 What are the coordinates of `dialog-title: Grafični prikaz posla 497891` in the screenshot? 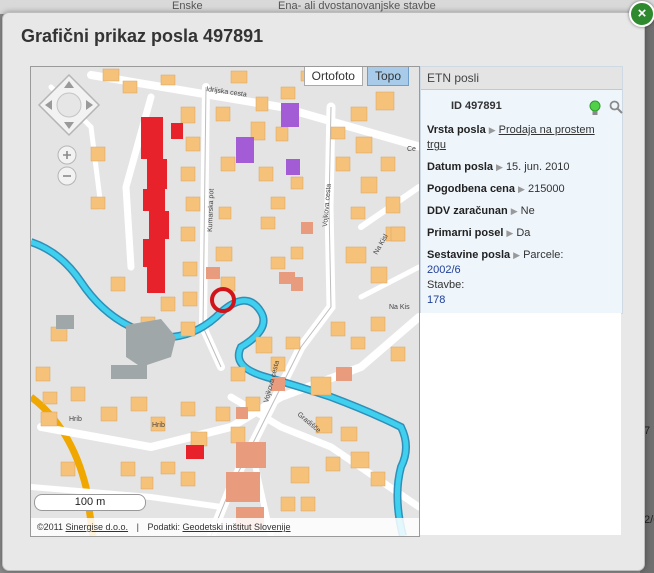 It's located at (142, 36).